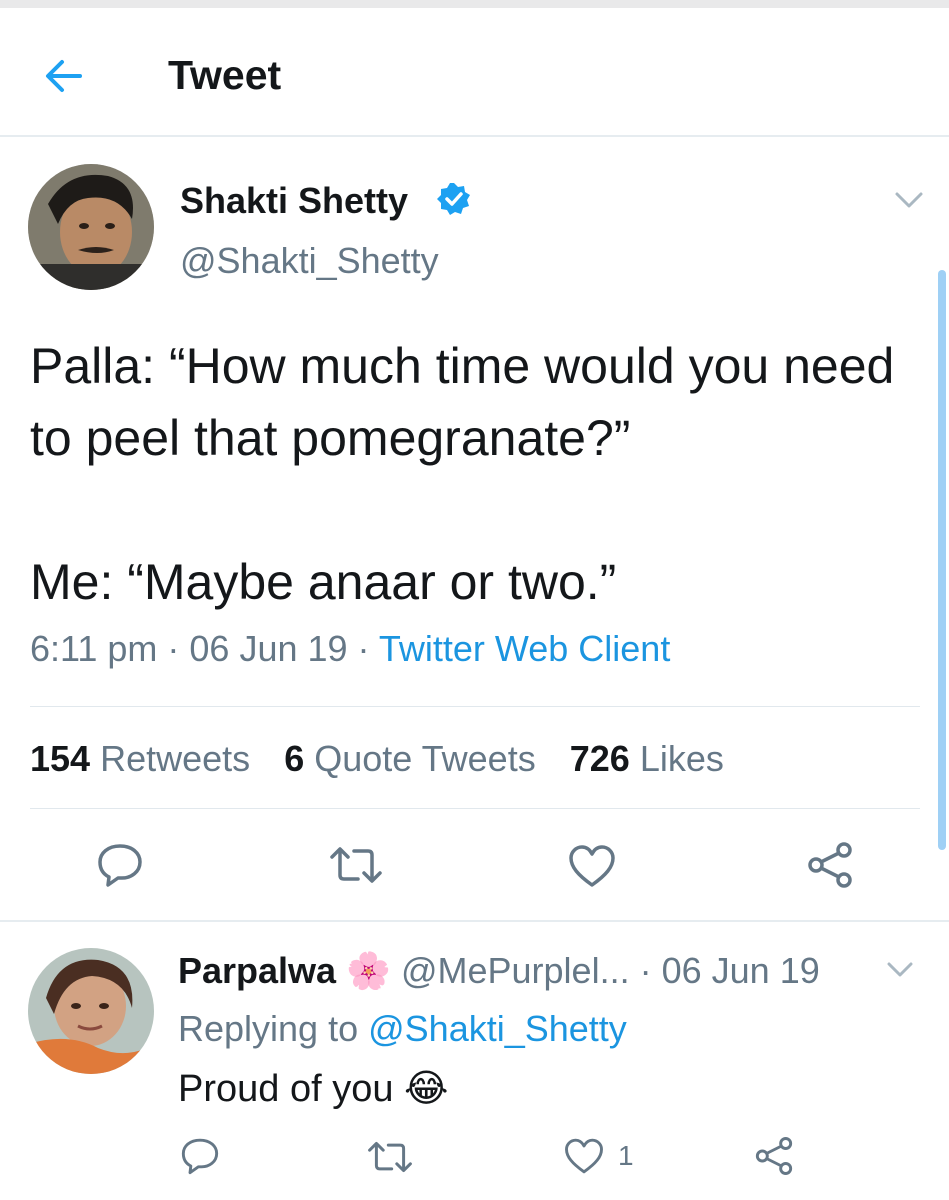 This screenshot has width=949, height=1200. I want to click on reply-reply-button, so click(200, 1156).